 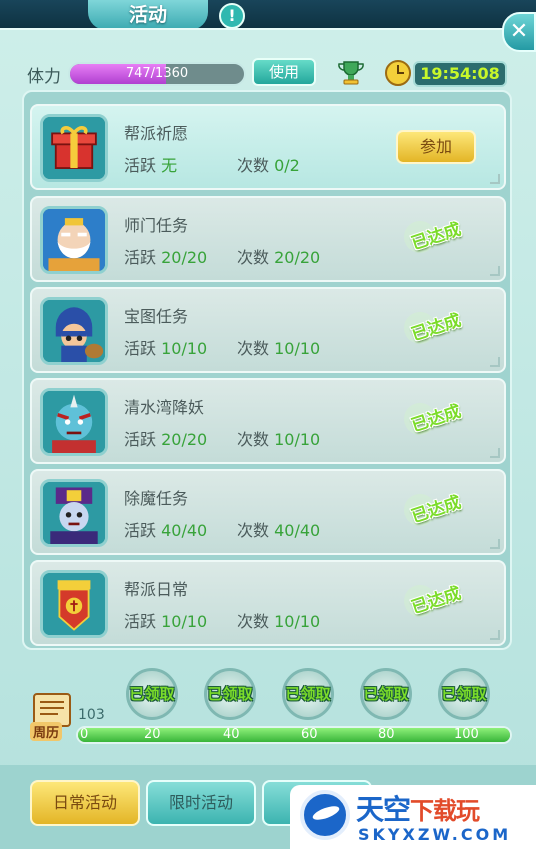 What do you see at coordinates (84, 734) in the screenshot?
I see `progress-tick: 0` at bounding box center [84, 734].